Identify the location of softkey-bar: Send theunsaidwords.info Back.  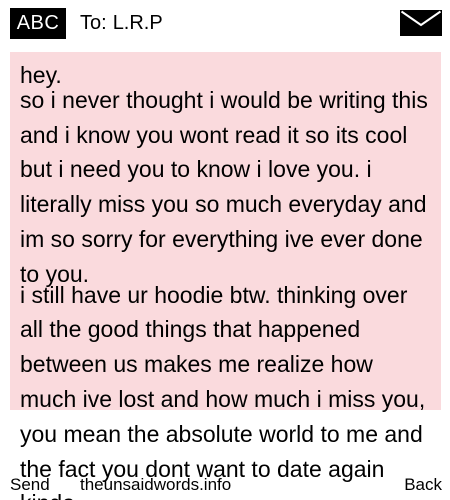
(225, 485).